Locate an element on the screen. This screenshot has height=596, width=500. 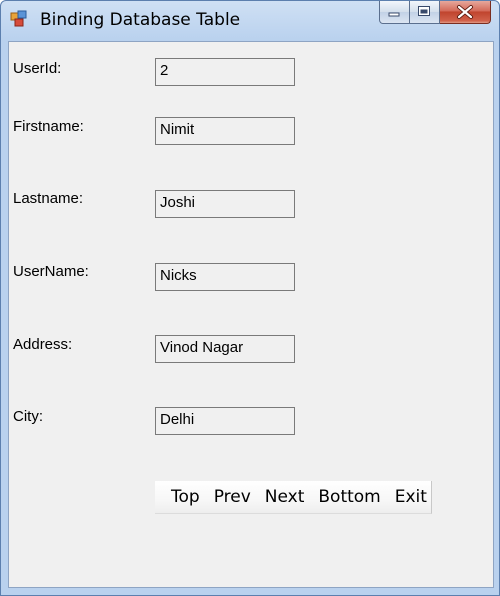
exit-button: Exit is located at coordinates (412, 497).